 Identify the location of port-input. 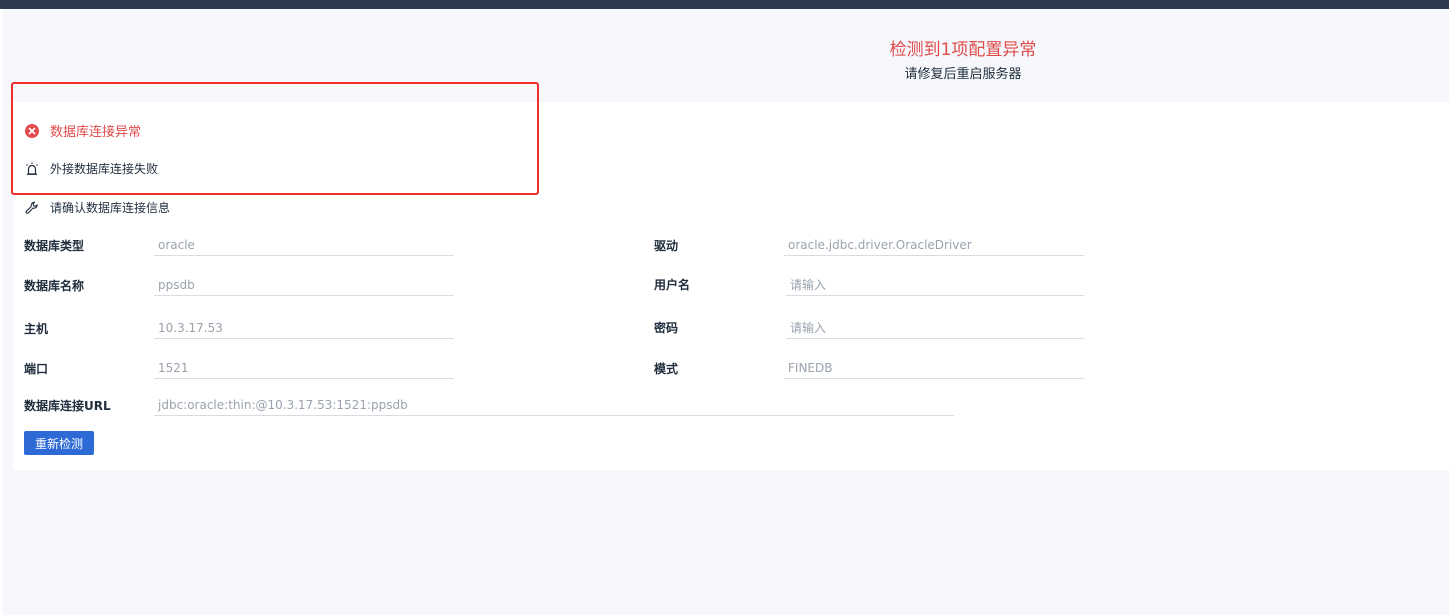
(304, 368).